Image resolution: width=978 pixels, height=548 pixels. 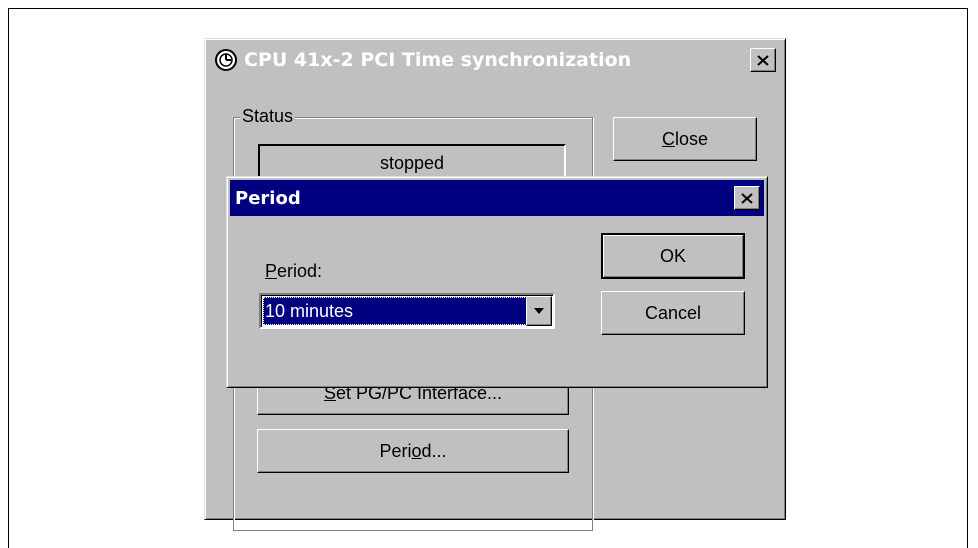 I want to click on ok-button-label: OK, so click(x=672, y=255).